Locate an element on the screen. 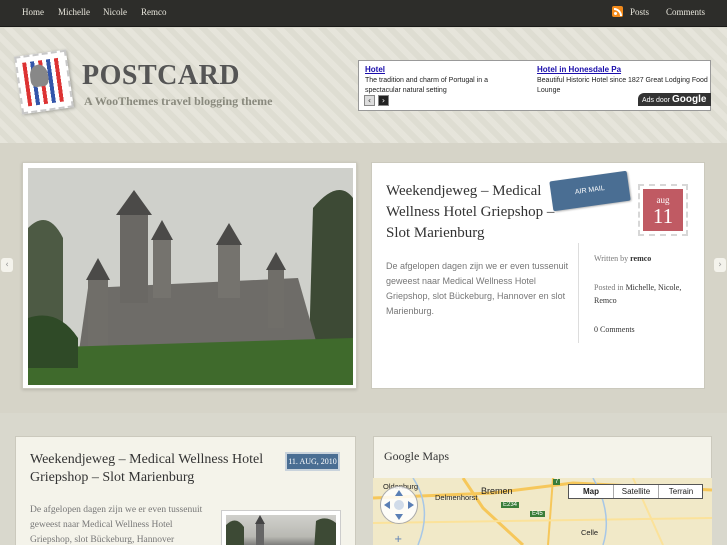 Image resolution: width=727 pixels, height=545 pixels. rss-icon is located at coordinates (617, 11).